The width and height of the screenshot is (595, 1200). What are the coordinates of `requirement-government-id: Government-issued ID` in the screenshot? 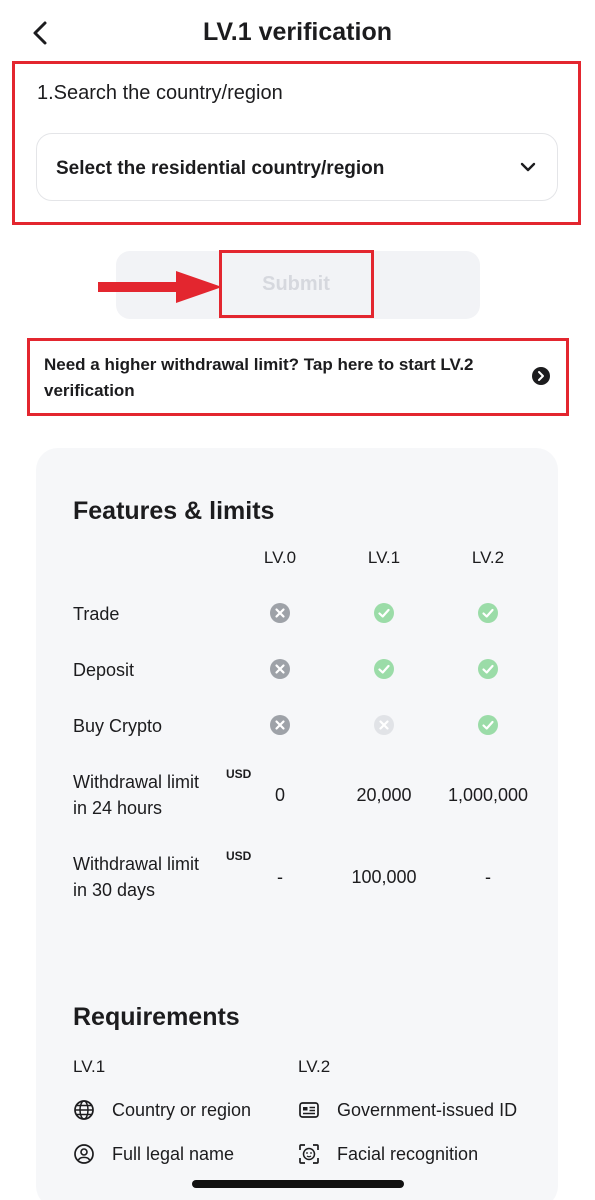 It's located at (427, 1110).